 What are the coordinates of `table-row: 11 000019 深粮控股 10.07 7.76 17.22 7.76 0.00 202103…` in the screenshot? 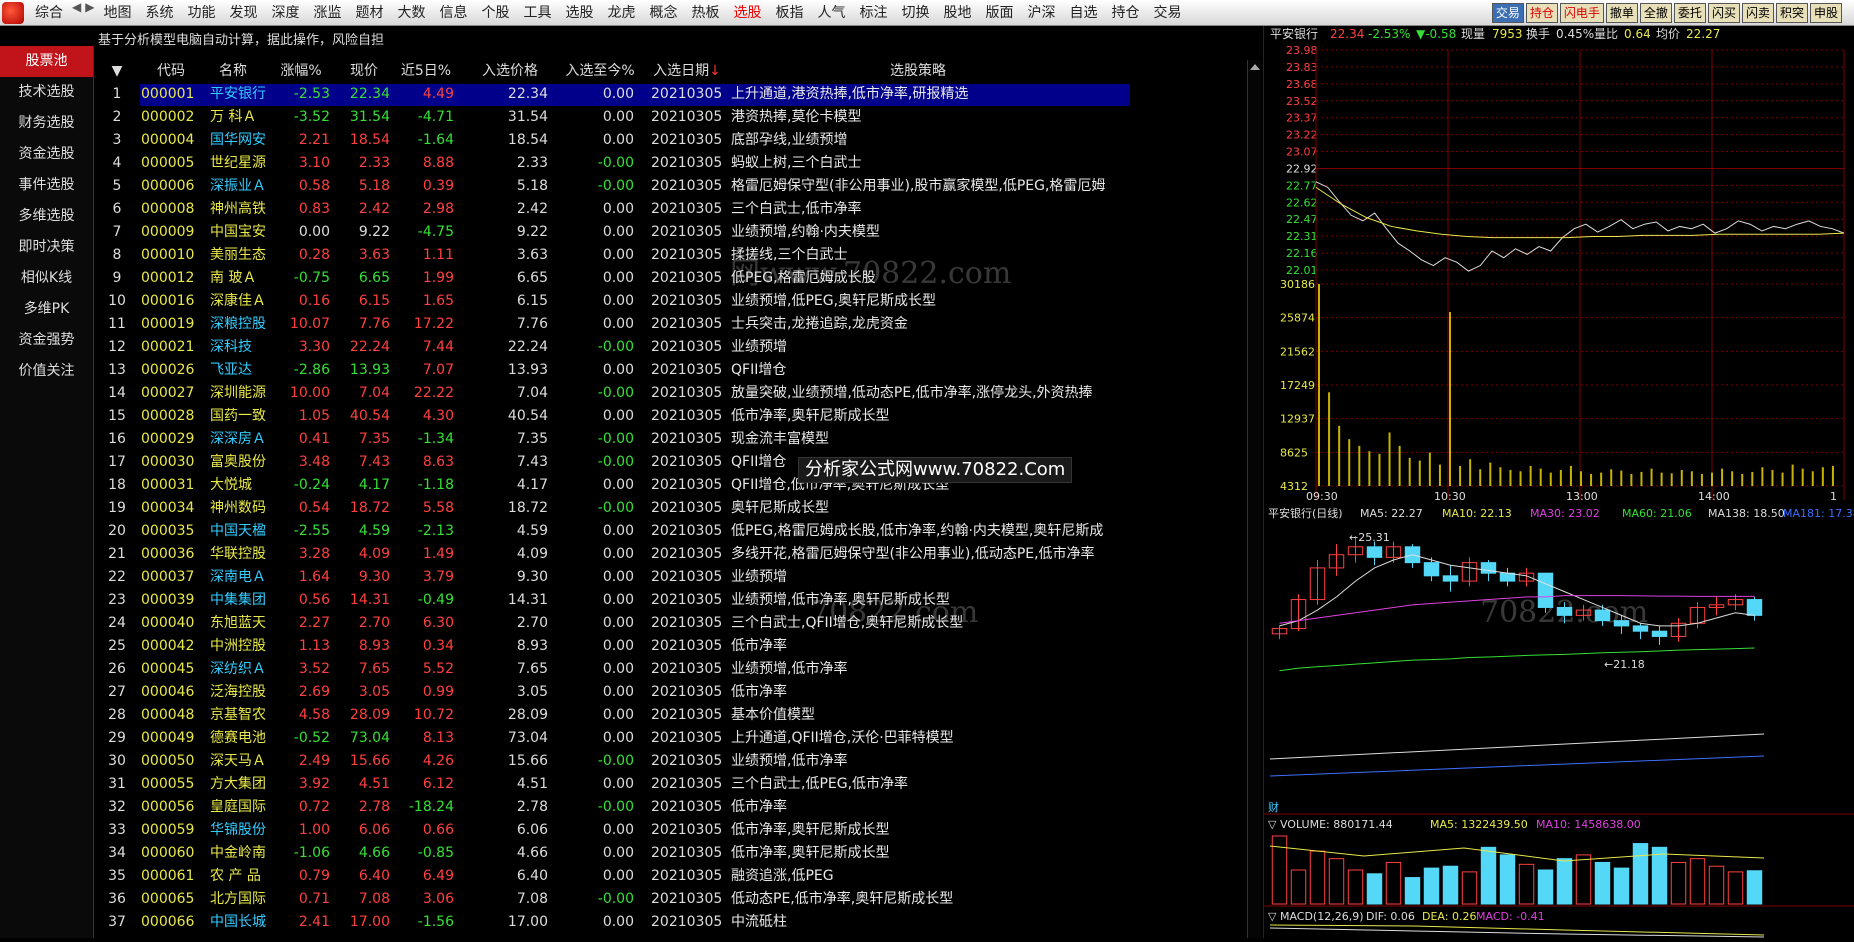 It's located at (675, 324).